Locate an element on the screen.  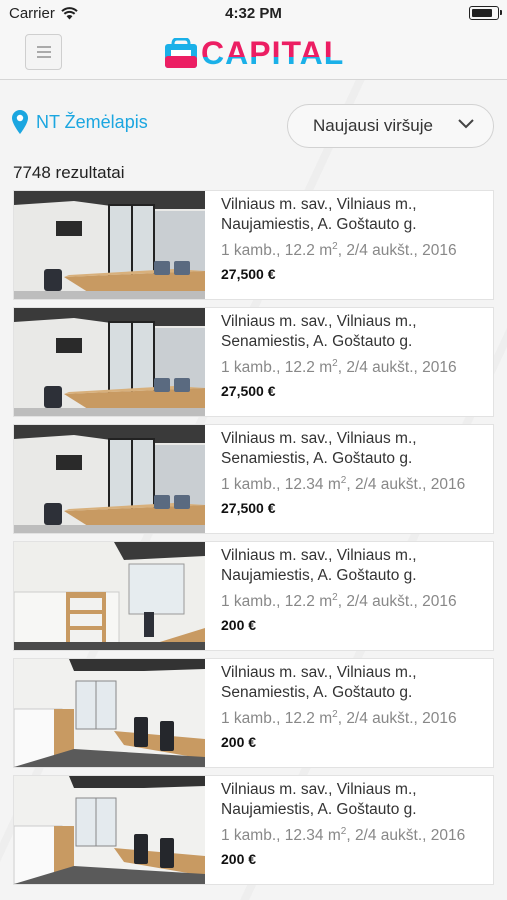
menu-icon is located at coordinates (44, 47).